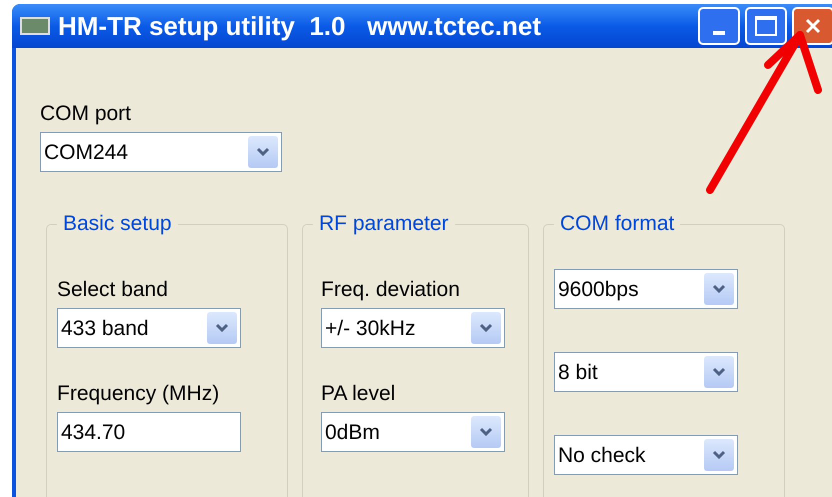 This screenshot has height=497, width=832. I want to click on com-port-label: COM port, so click(86, 113).